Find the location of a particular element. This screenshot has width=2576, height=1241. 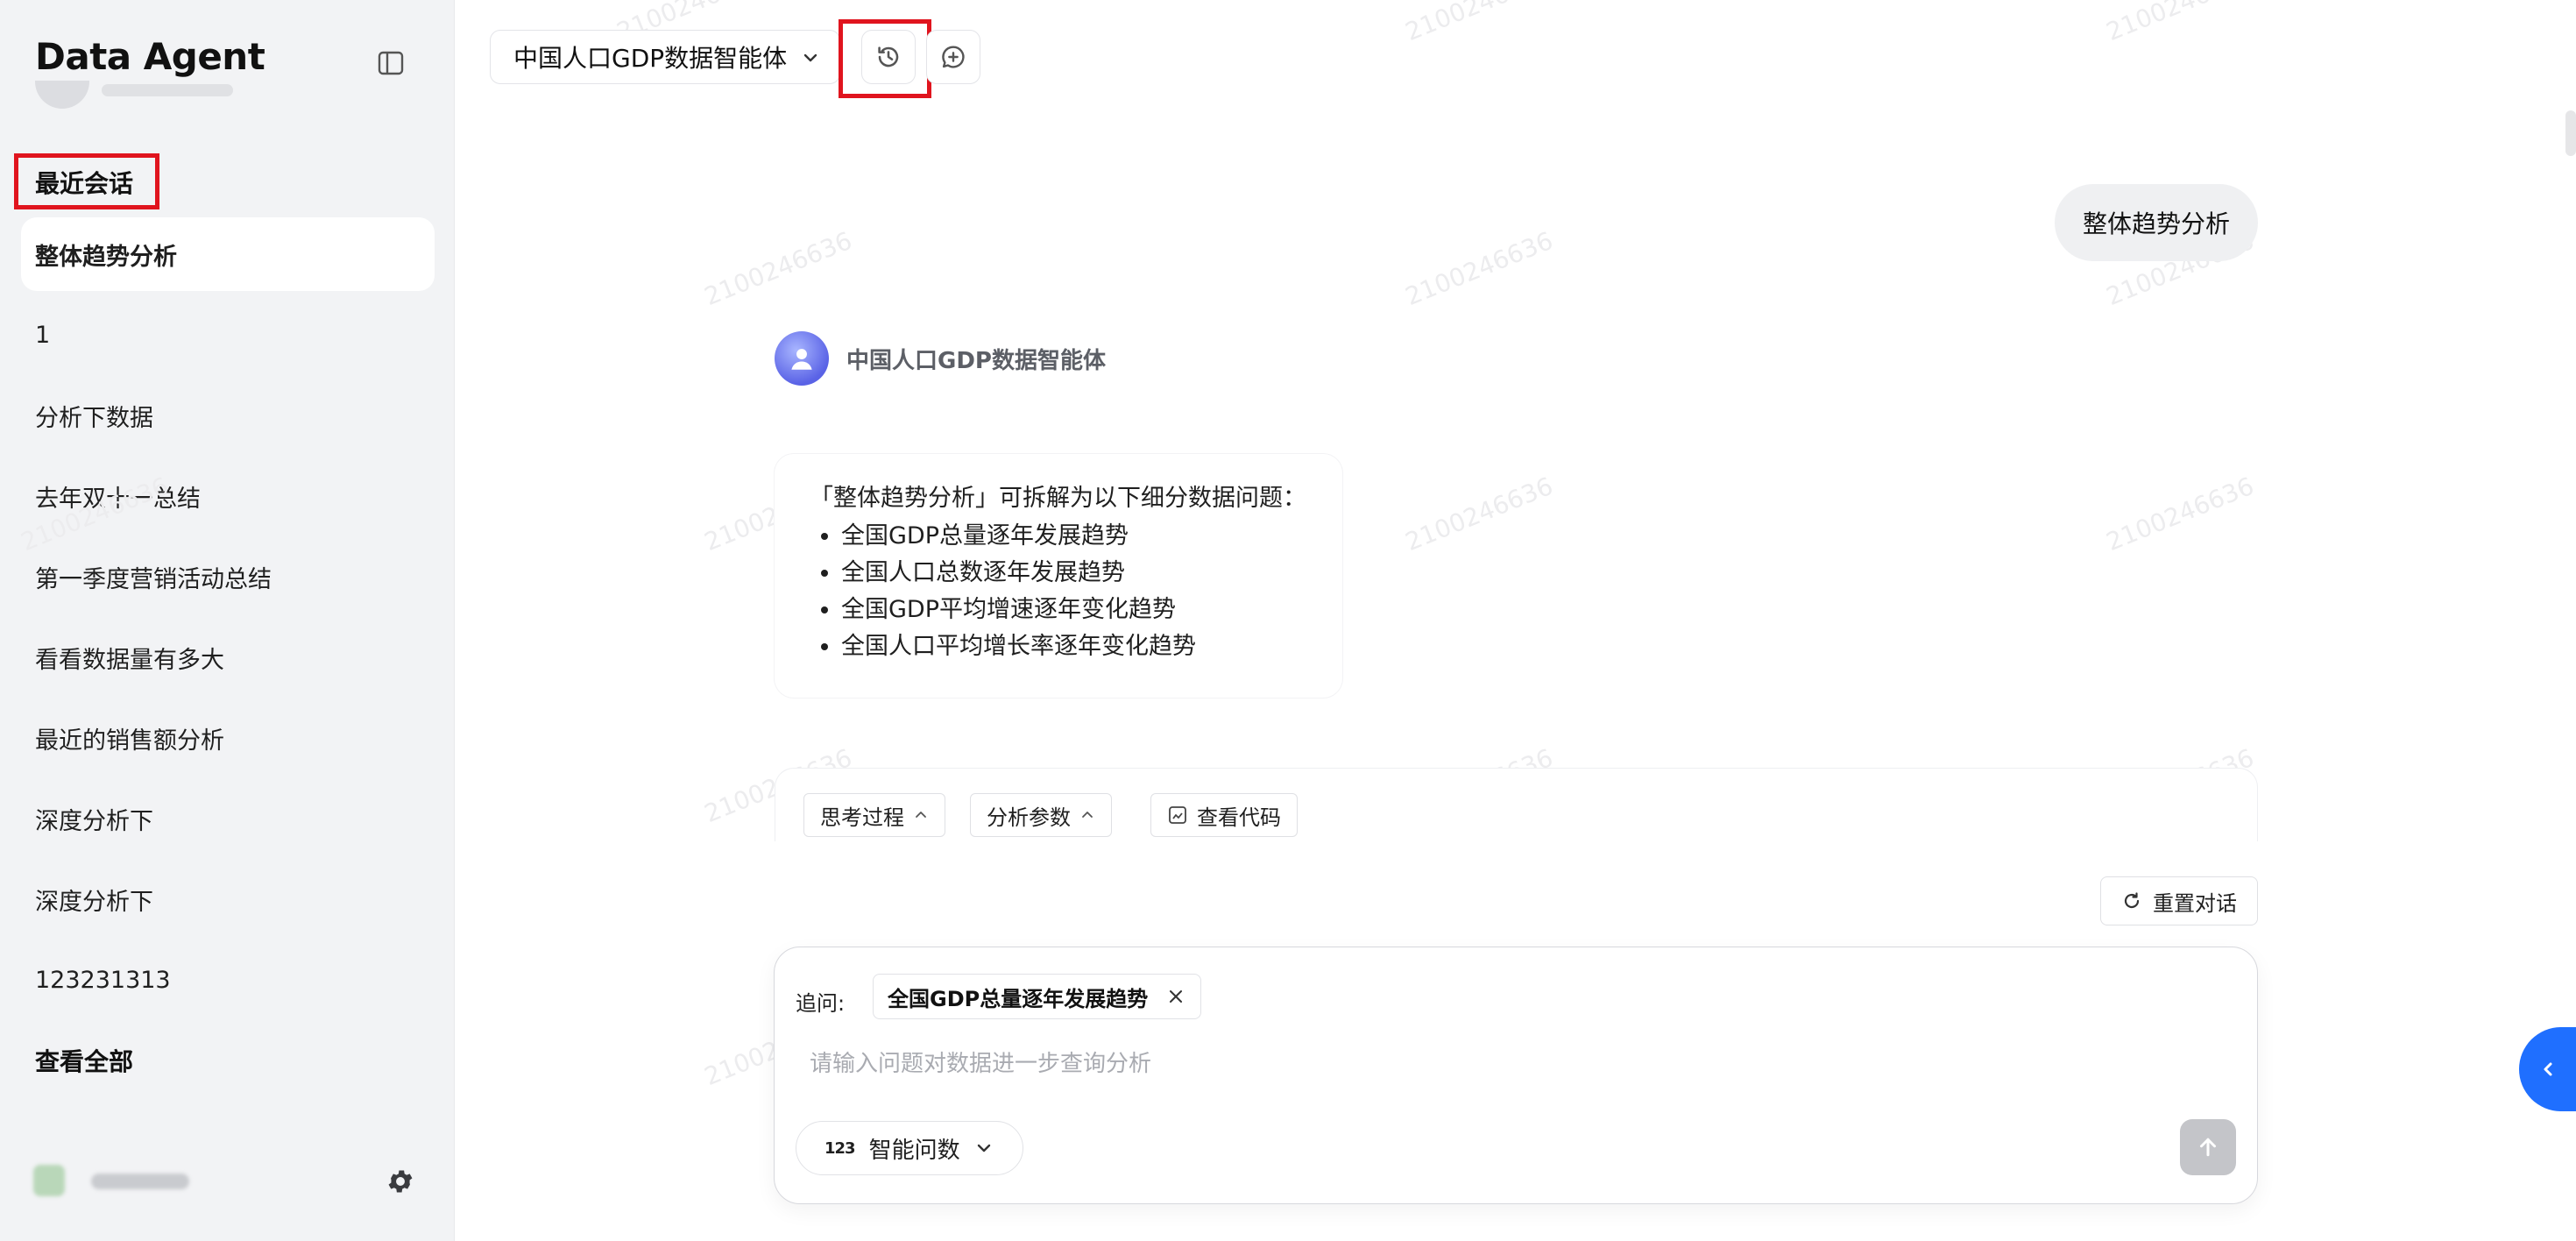

conversation-item: 看看数据量有多大 is located at coordinates (228, 657).